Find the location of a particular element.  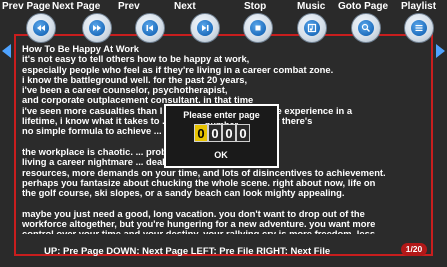

prev-page-button is located at coordinates (41, 28).